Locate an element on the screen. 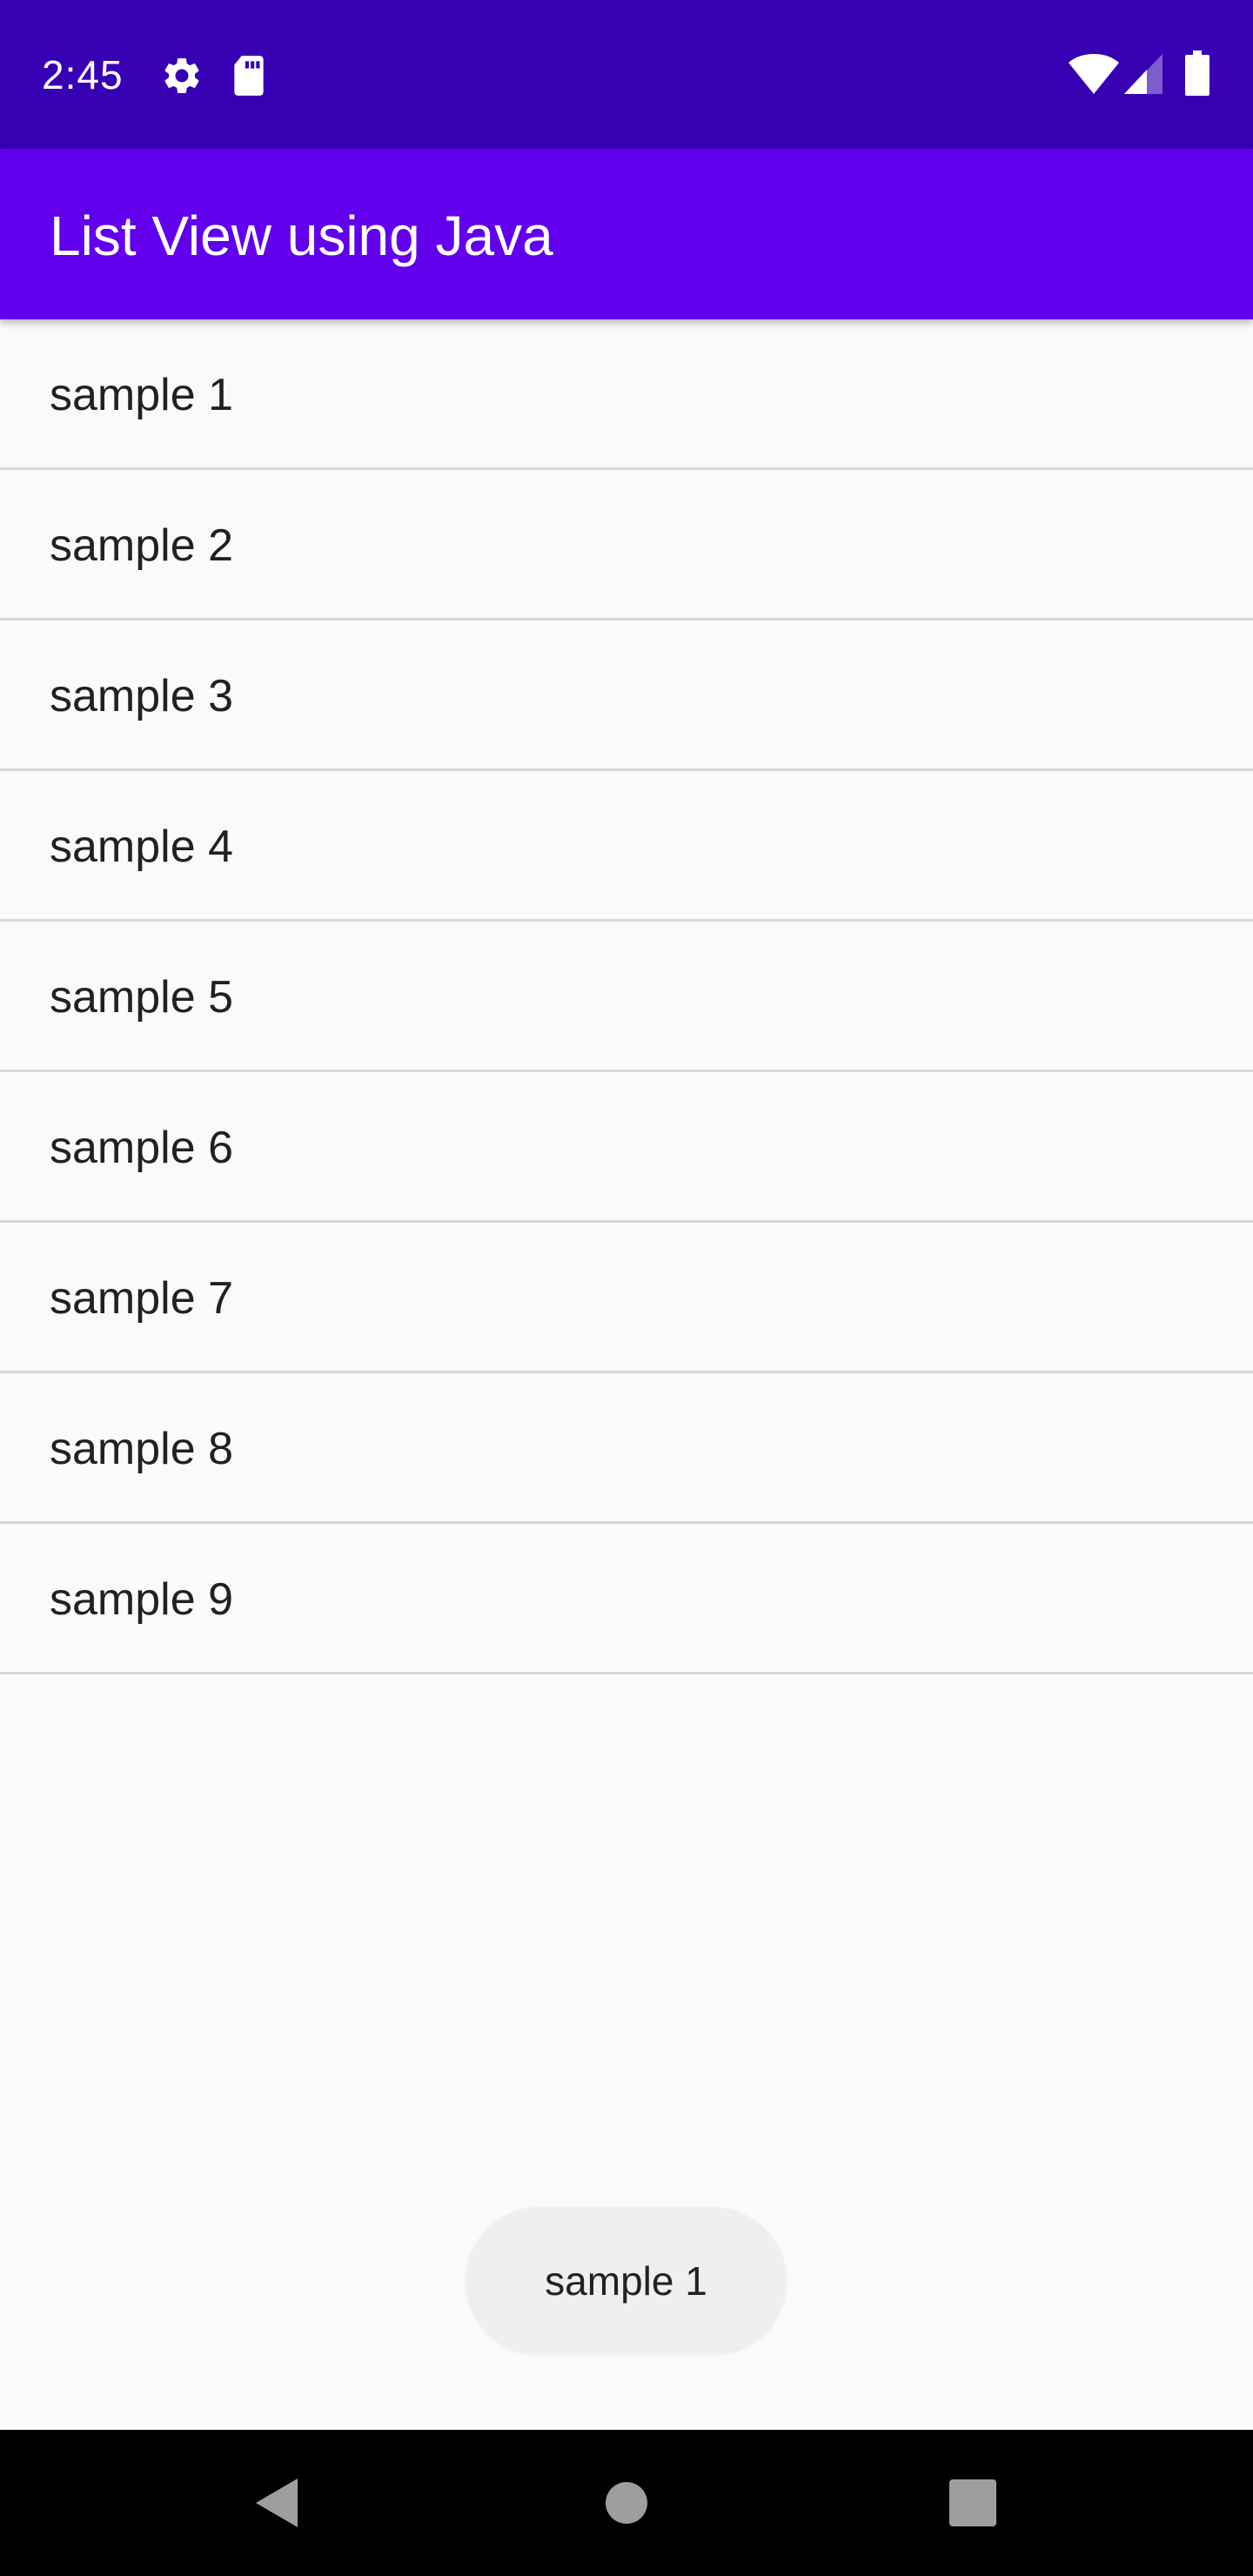  toast-text: sample 1 is located at coordinates (626, 2281).